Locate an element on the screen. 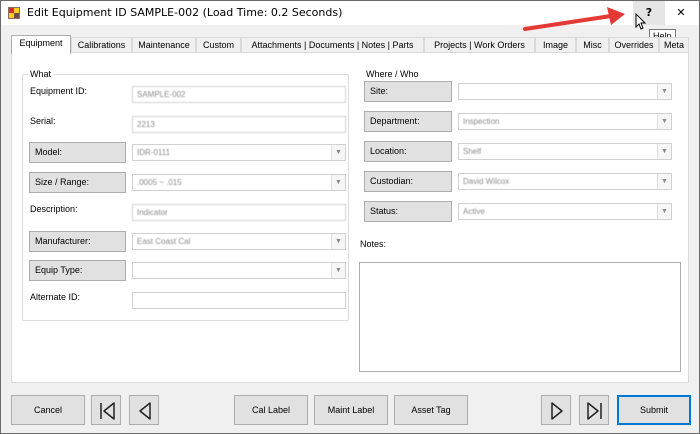 This screenshot has height=434, width=700. location-button: Location: is located at coordinates (408, 151).